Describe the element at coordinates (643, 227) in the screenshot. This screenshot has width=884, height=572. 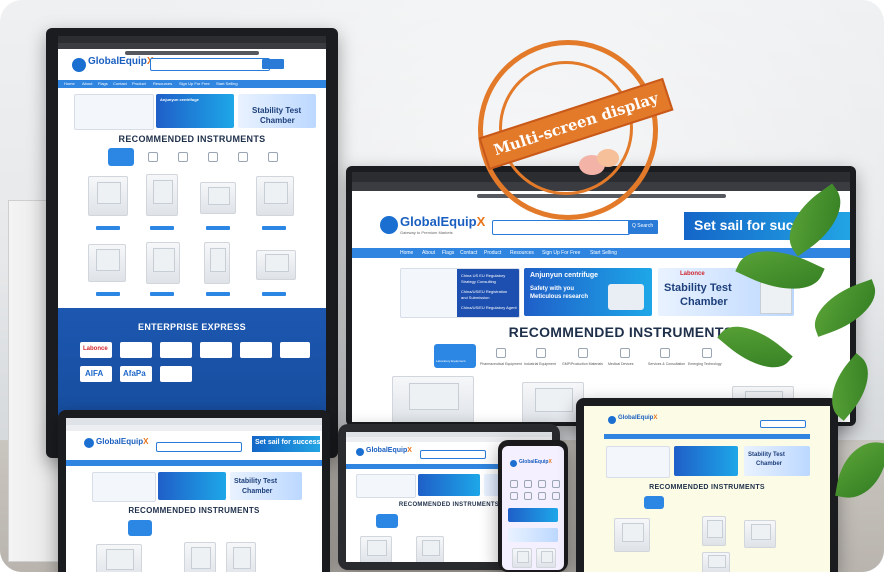
I see `search-button: Q Search` at that location.